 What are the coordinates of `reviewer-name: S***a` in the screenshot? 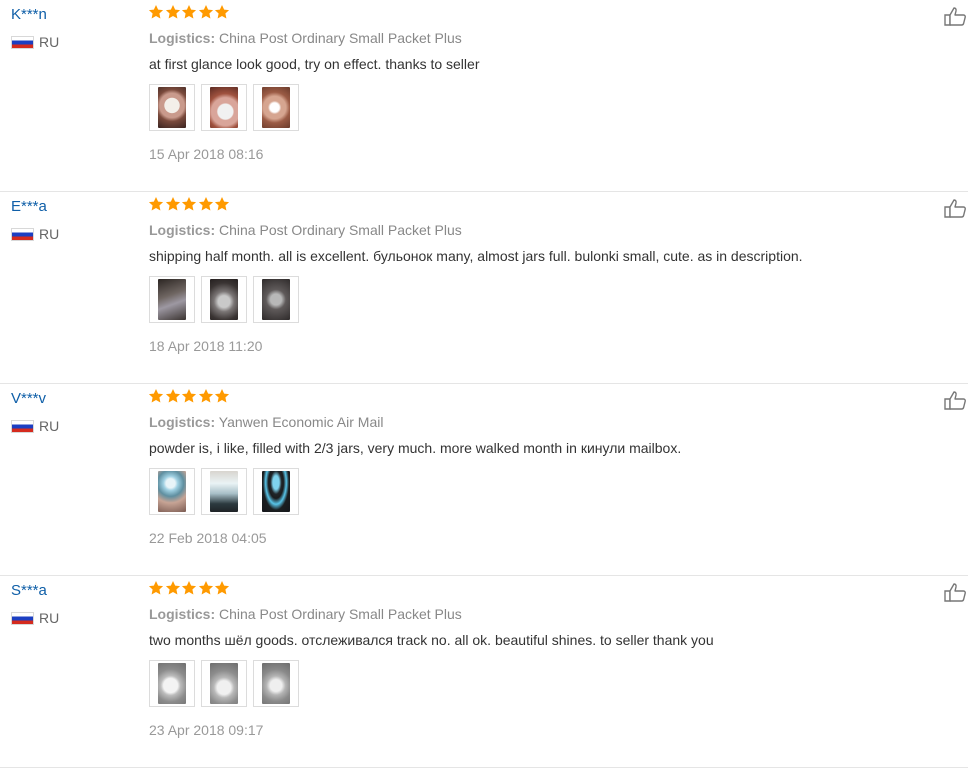 It's located at (29, 590).